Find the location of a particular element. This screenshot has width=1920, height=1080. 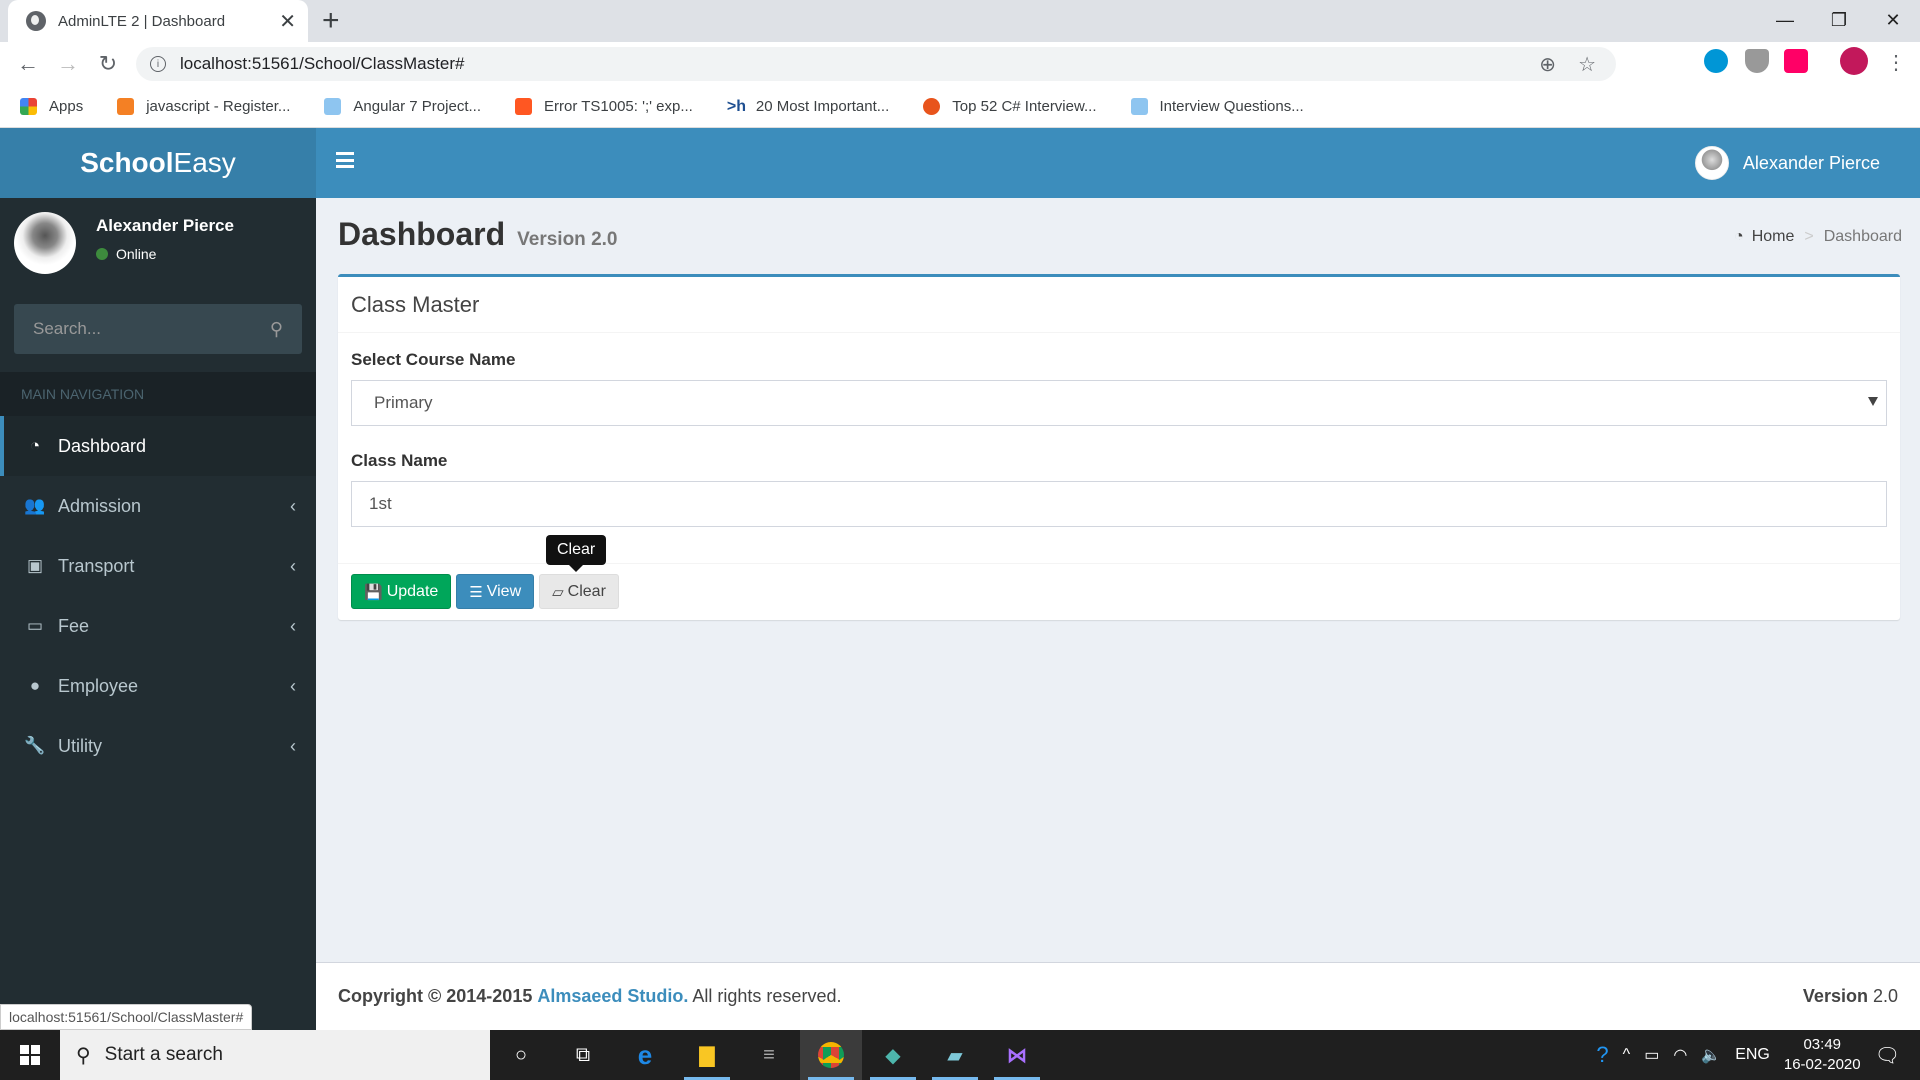

volume-icon: 🔈 is located at coordinates (1711, 1055).